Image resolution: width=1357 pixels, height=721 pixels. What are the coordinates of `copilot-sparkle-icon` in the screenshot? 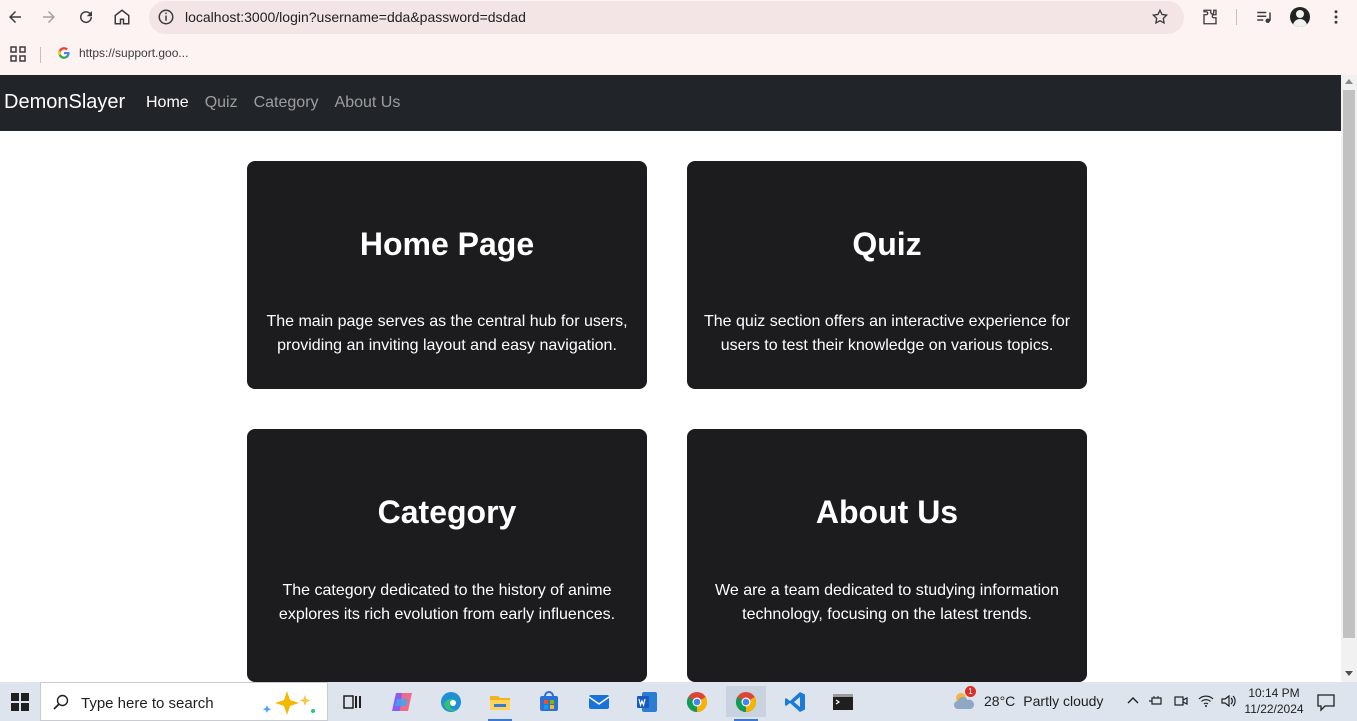 It's located at (288, 703).